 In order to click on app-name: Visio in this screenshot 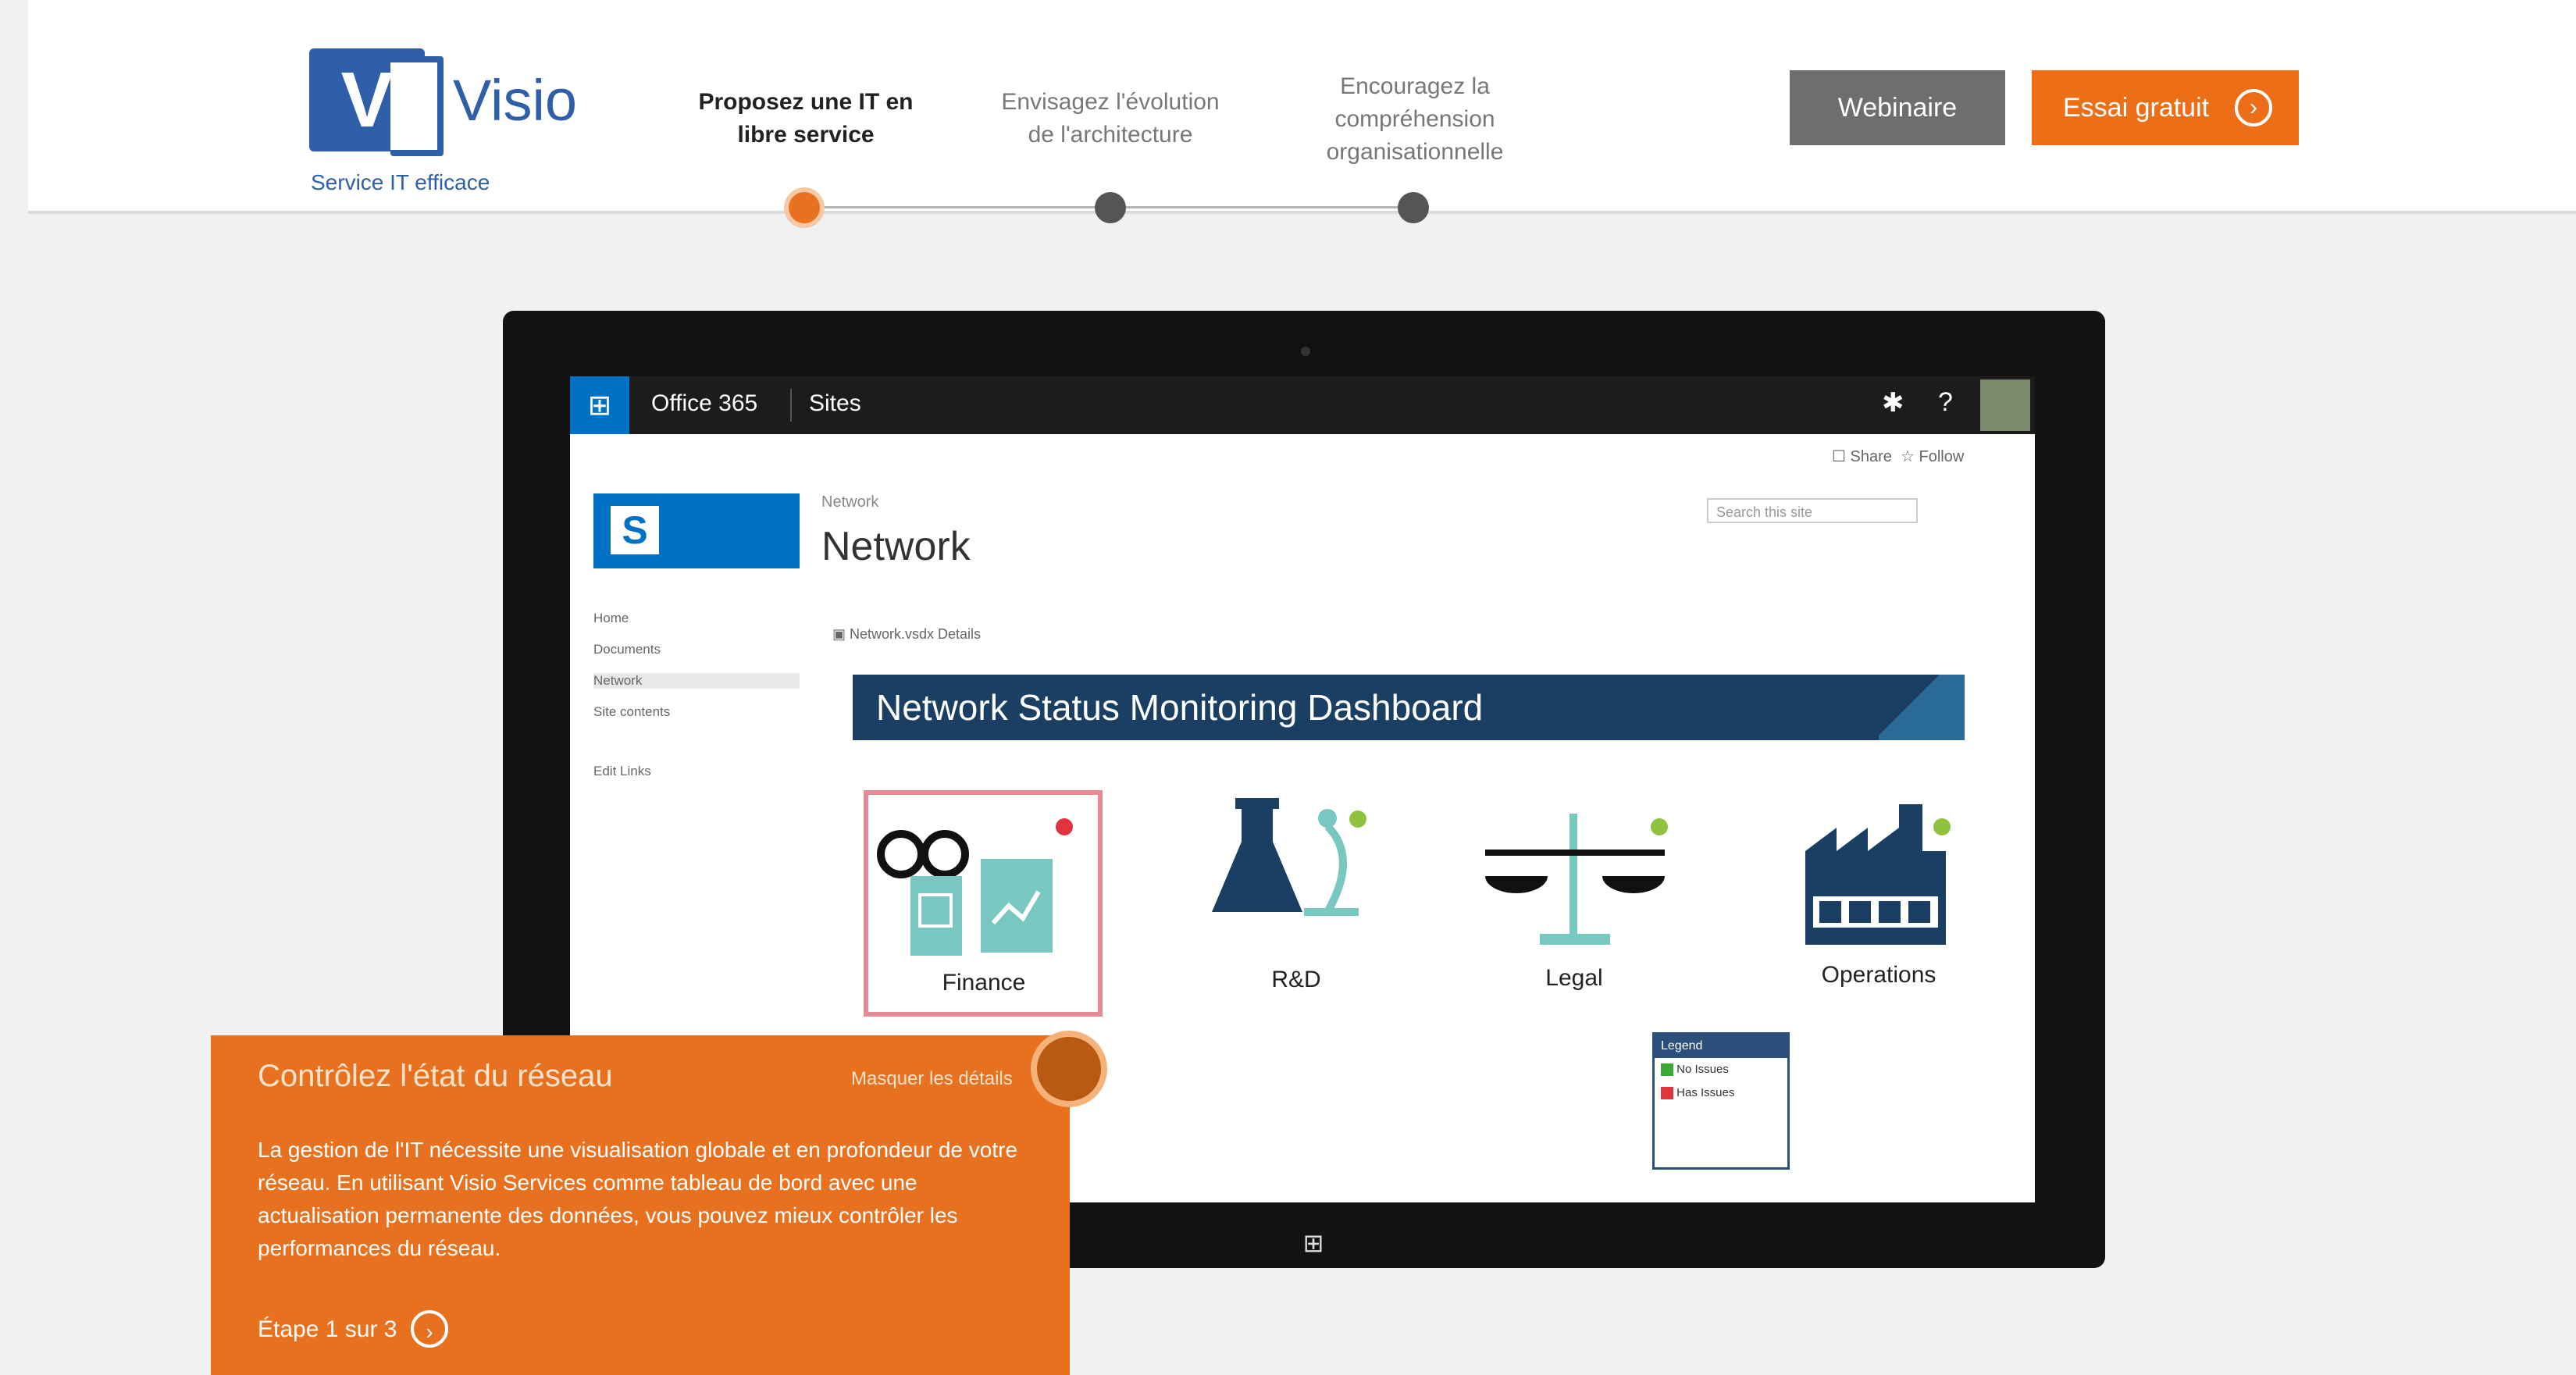, I will do `click(515, 100)`.